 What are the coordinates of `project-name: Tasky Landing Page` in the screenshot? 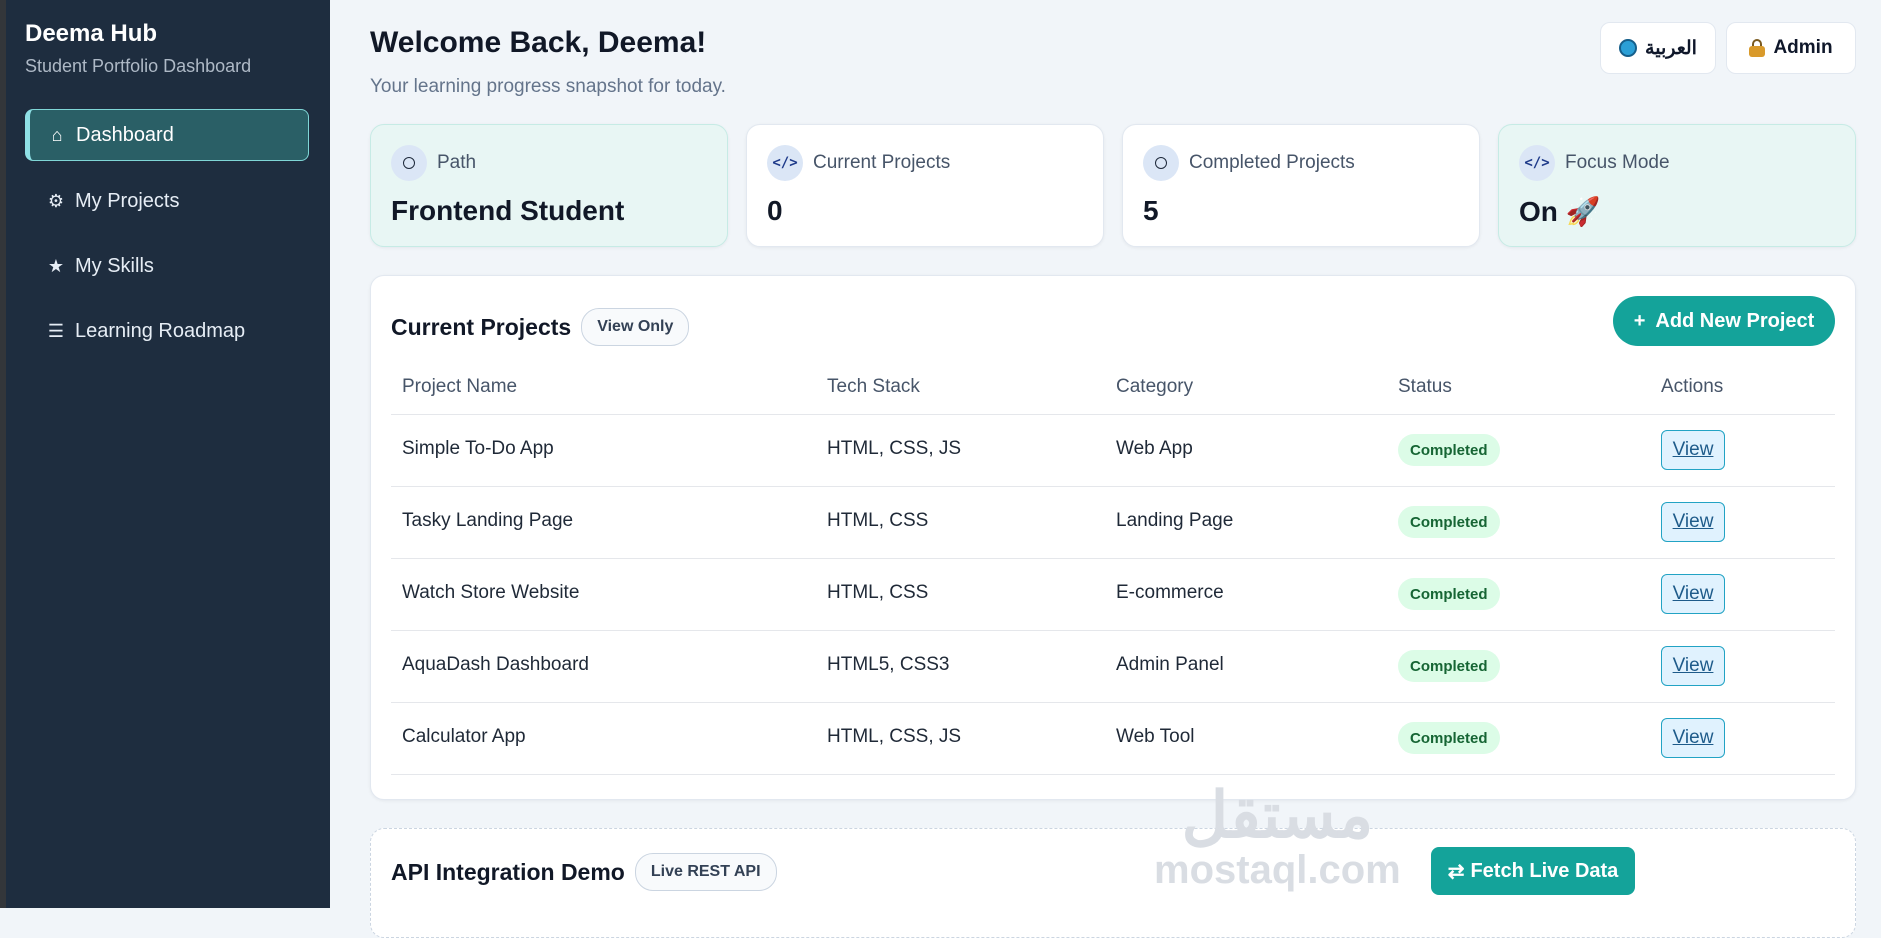 It's located at (488, 520).